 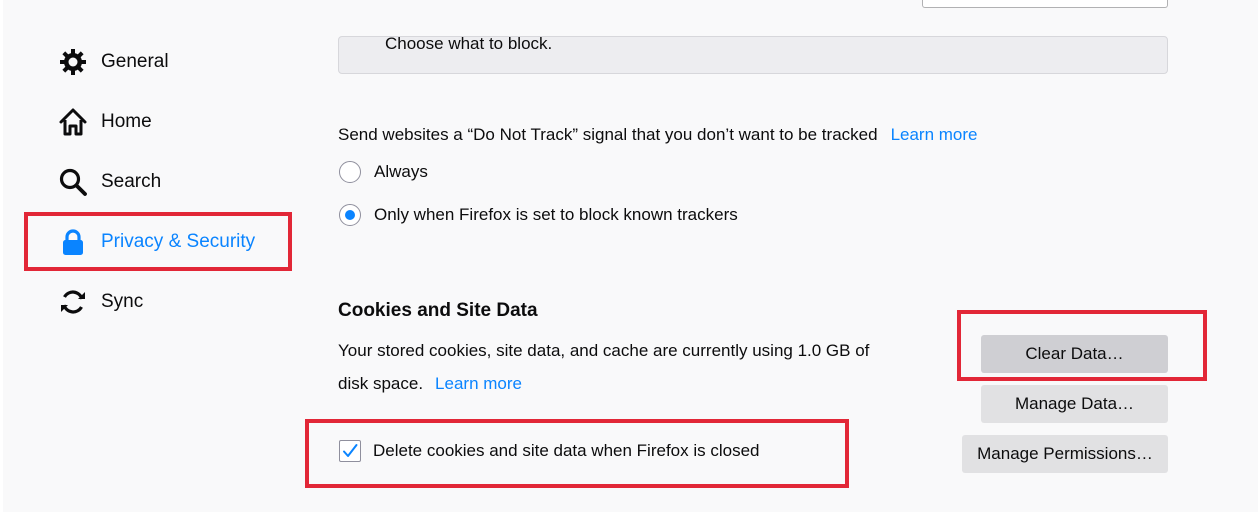 I want to click on cookies-learn-more-link: Learn more, so click(x=478, y=383).